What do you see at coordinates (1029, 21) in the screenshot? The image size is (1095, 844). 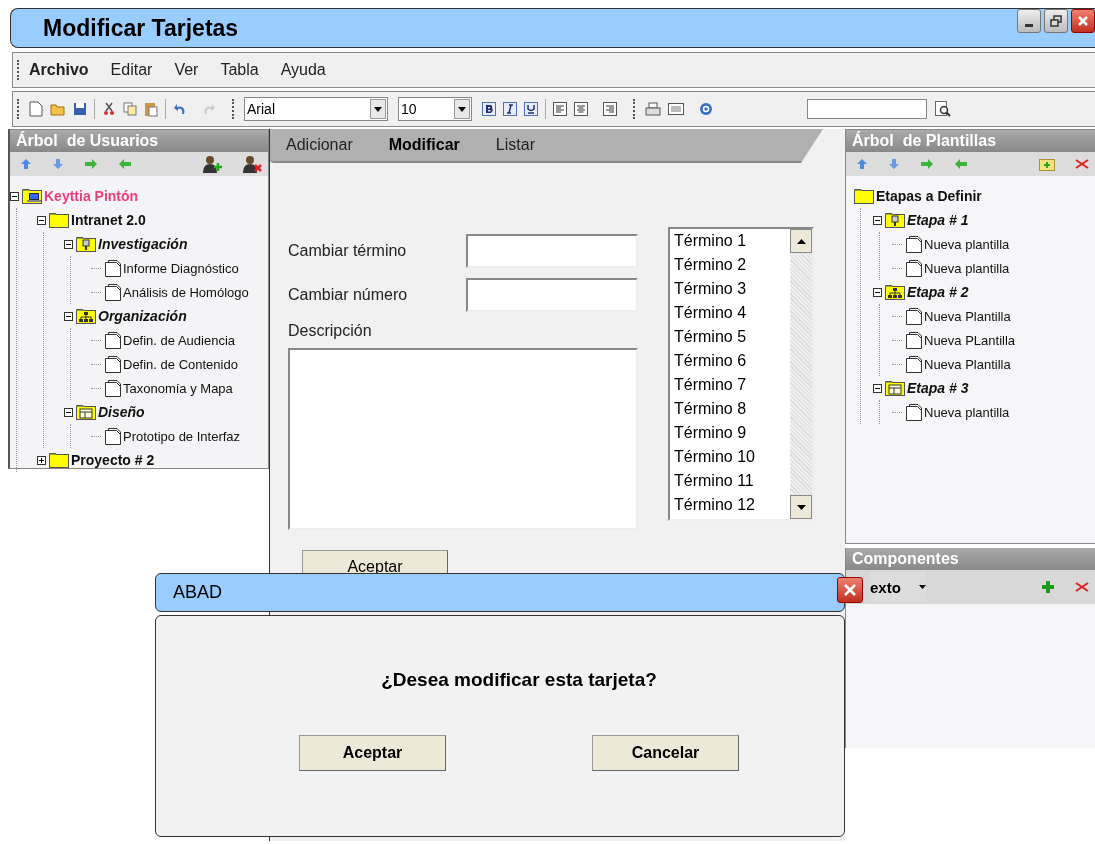 I see `minimize-button` at bounding box center [1029, 21].